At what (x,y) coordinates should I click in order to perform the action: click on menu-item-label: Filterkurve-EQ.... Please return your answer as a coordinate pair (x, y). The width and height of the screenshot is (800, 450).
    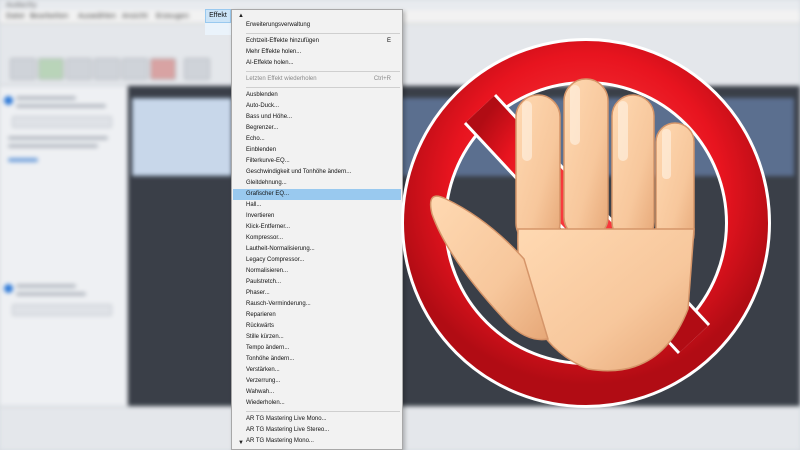
    Looking at the image, I should click on (268, 161).